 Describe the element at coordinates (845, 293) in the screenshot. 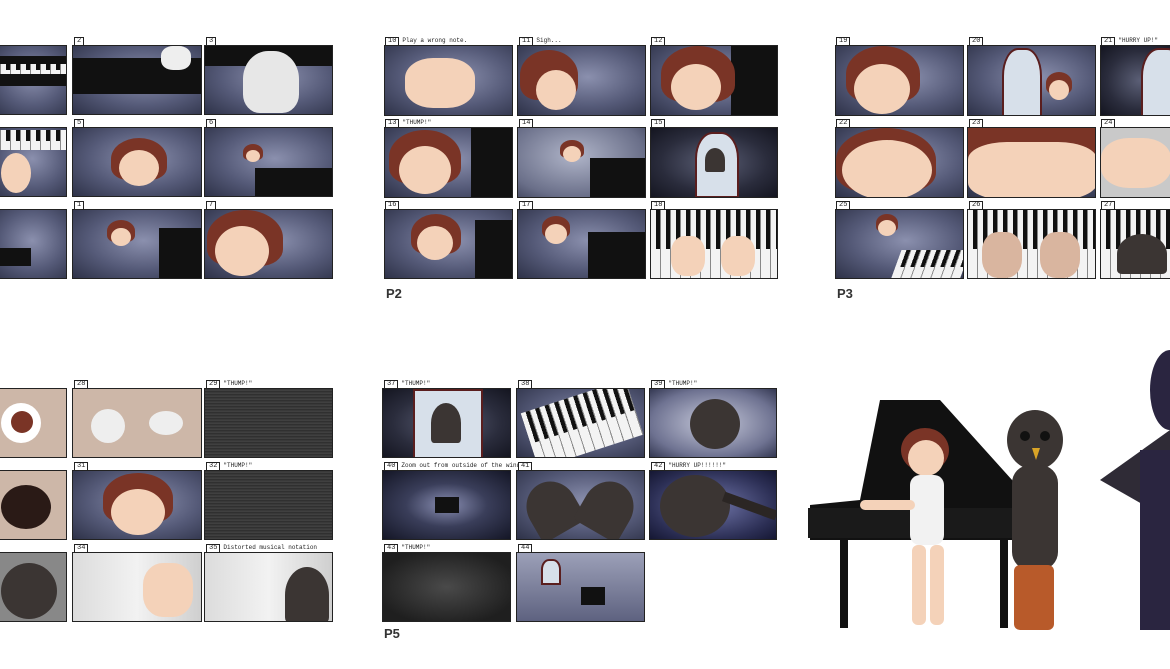

I see `page-label-p3: P3` at that location.